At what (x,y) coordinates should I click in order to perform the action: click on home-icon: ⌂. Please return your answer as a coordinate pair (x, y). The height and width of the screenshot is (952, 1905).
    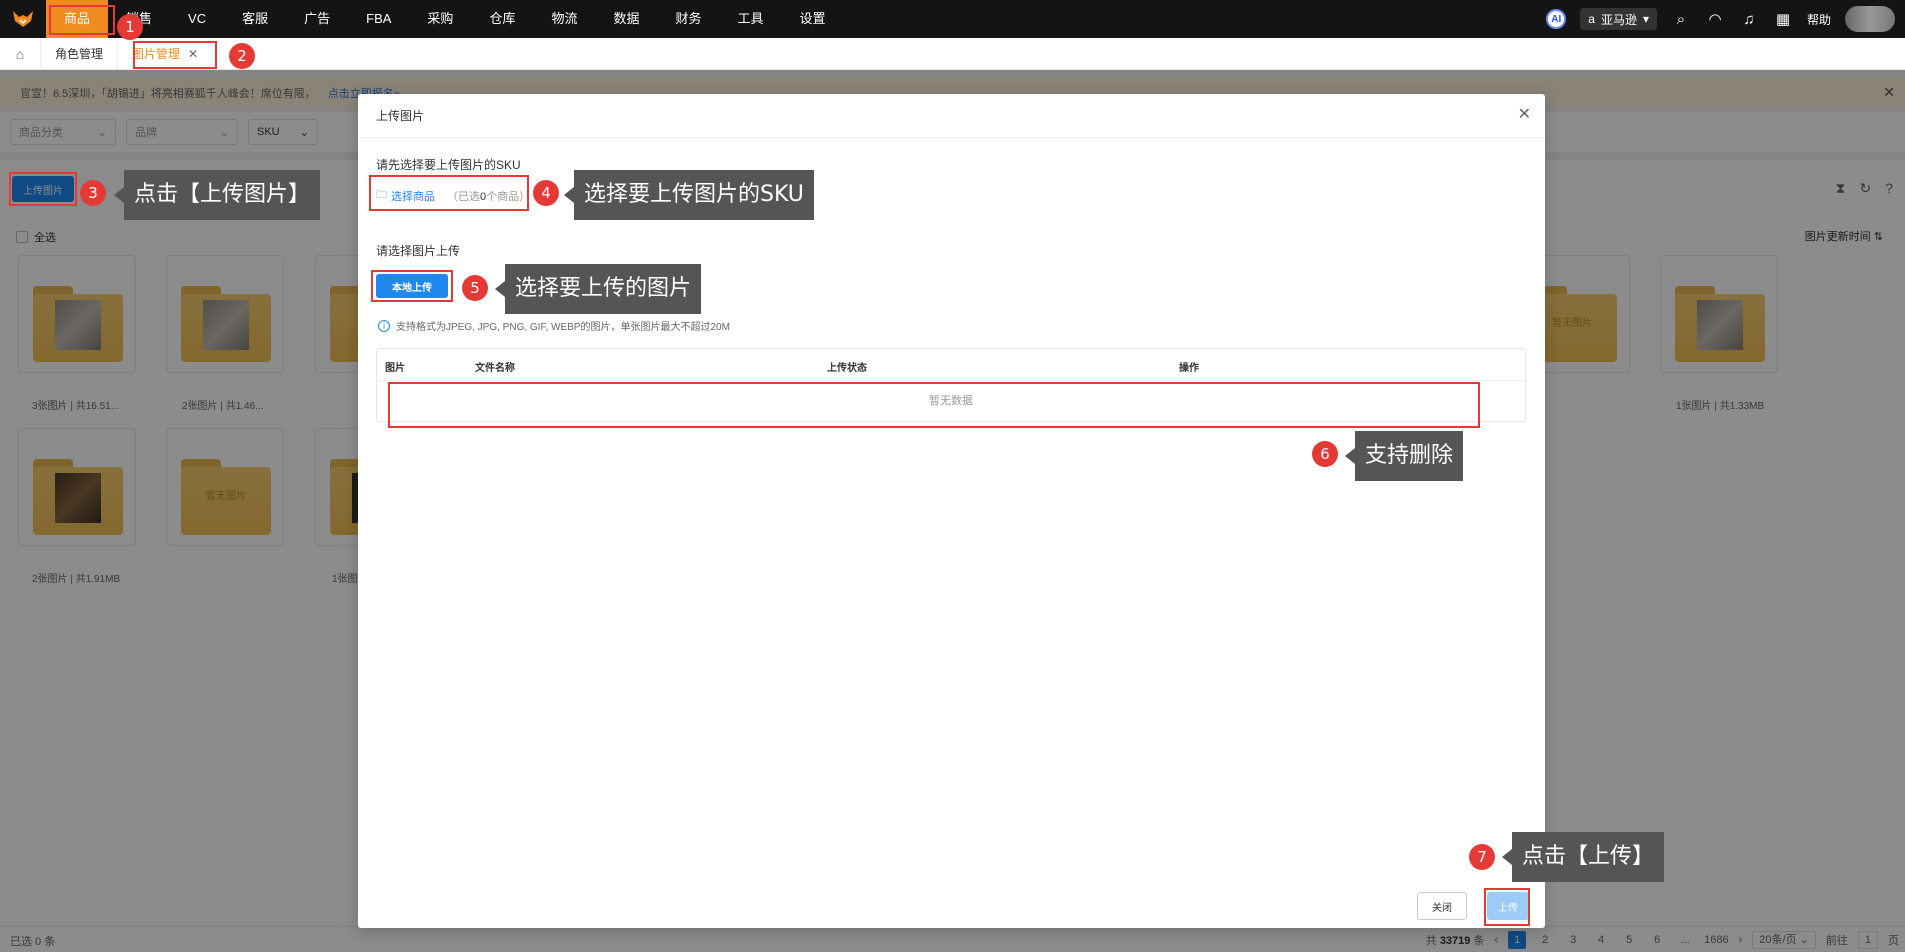
    Looking at the image, I should click on (20, 54).